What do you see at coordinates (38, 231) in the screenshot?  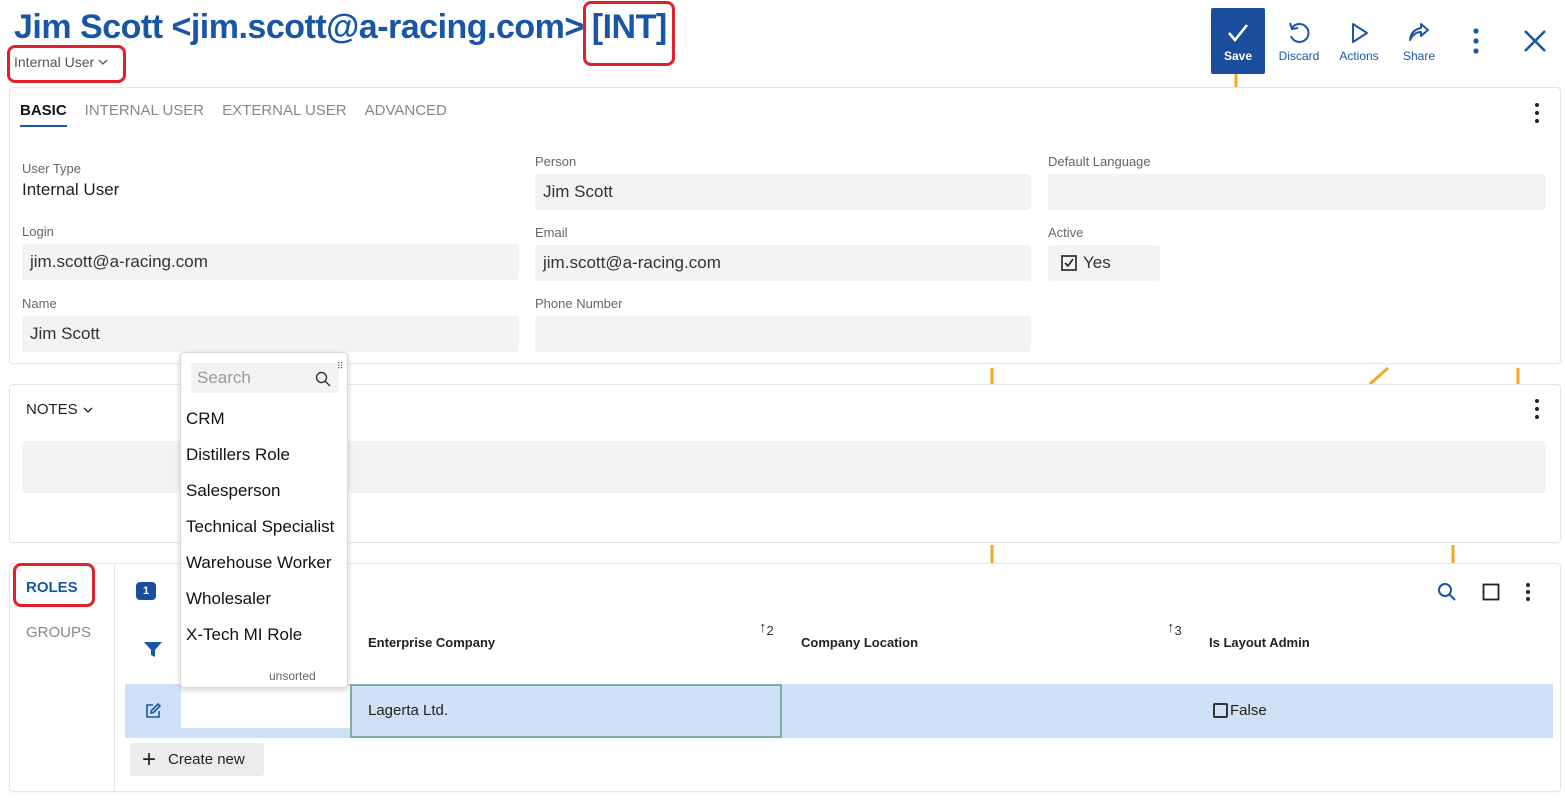 I see `login-label: Login` at bounding box center [38, 231].